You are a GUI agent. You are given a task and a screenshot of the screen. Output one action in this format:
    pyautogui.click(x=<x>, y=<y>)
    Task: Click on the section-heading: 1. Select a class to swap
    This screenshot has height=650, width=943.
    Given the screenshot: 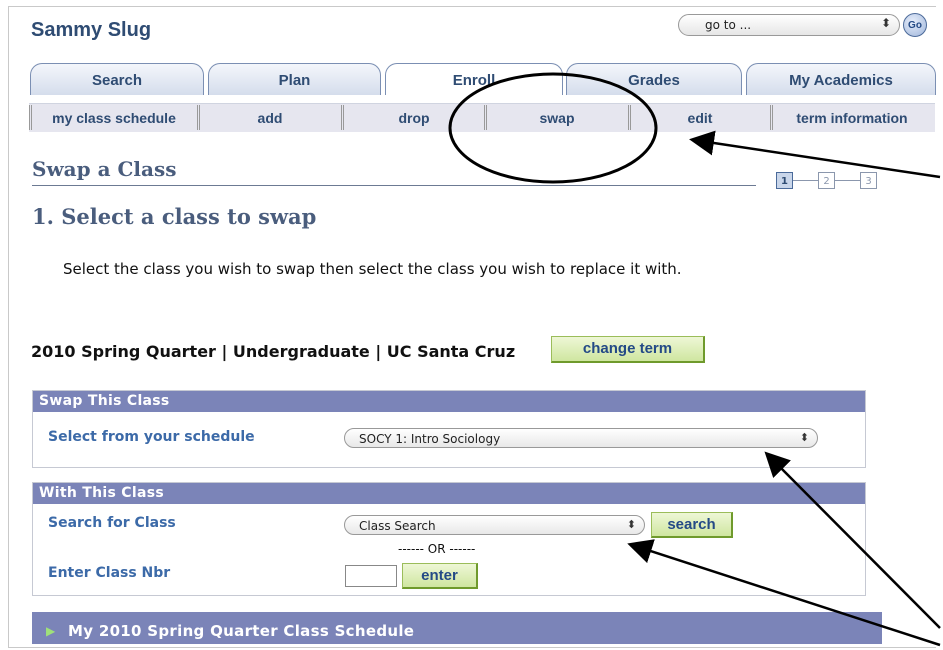 What is the action you would take?
    pyautogui.click(x=174, y=216)
    